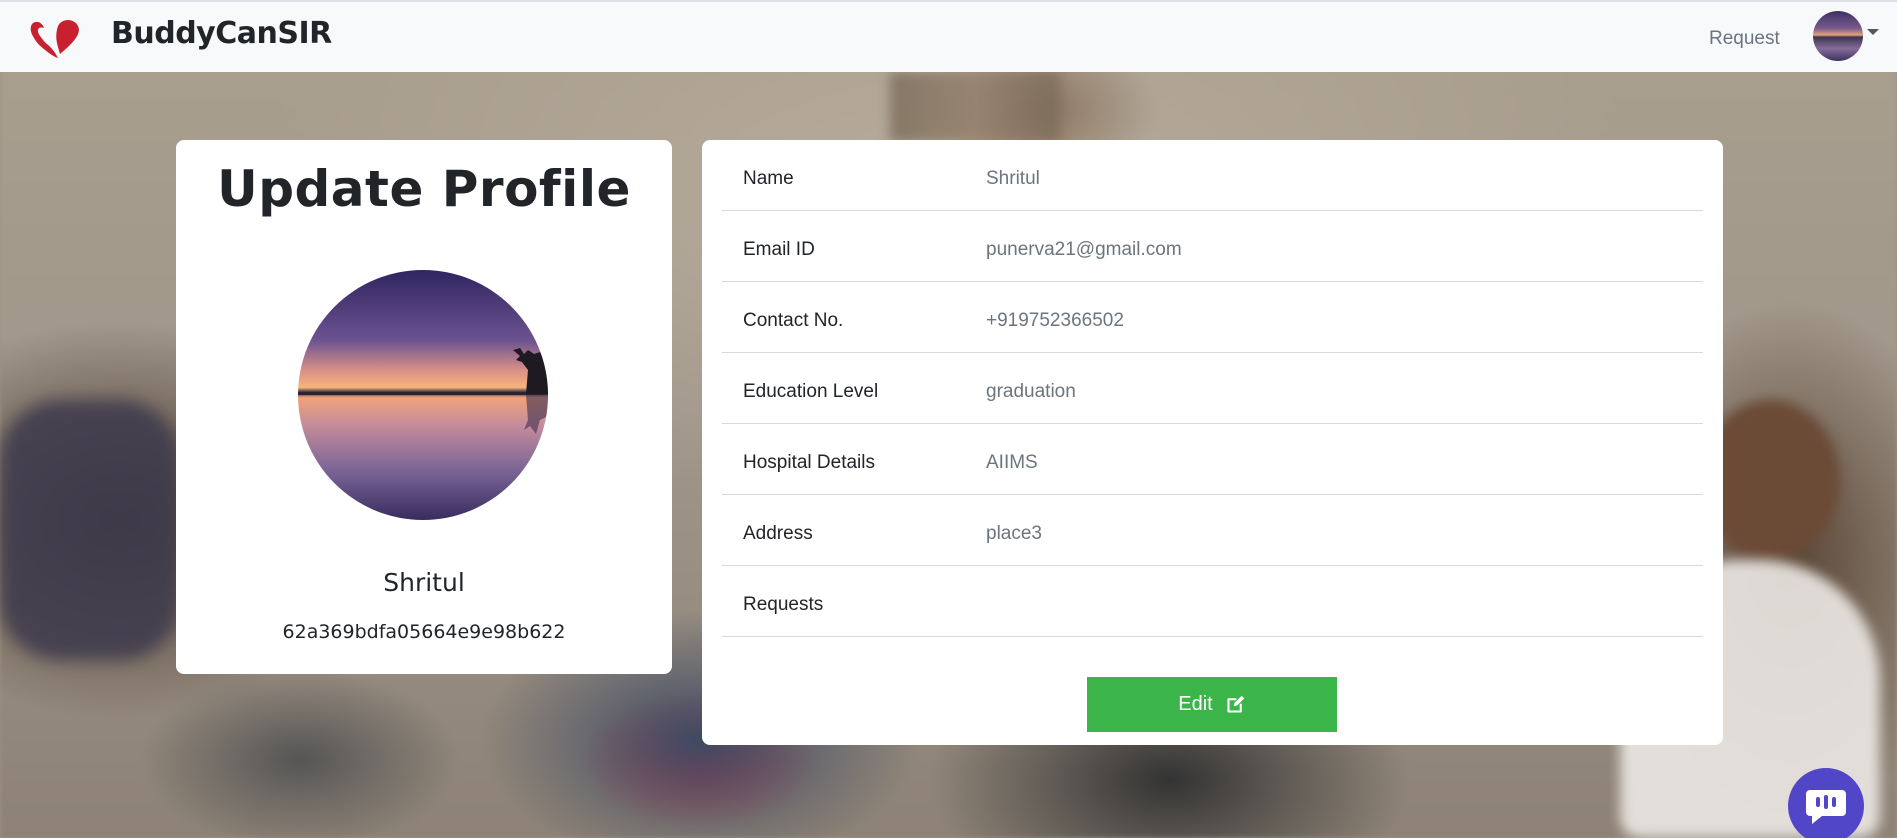 The height and width of the screenshot is (838, 1897). I want to click on detail-value: punerva21@gmail.com, so click(1084, 249).